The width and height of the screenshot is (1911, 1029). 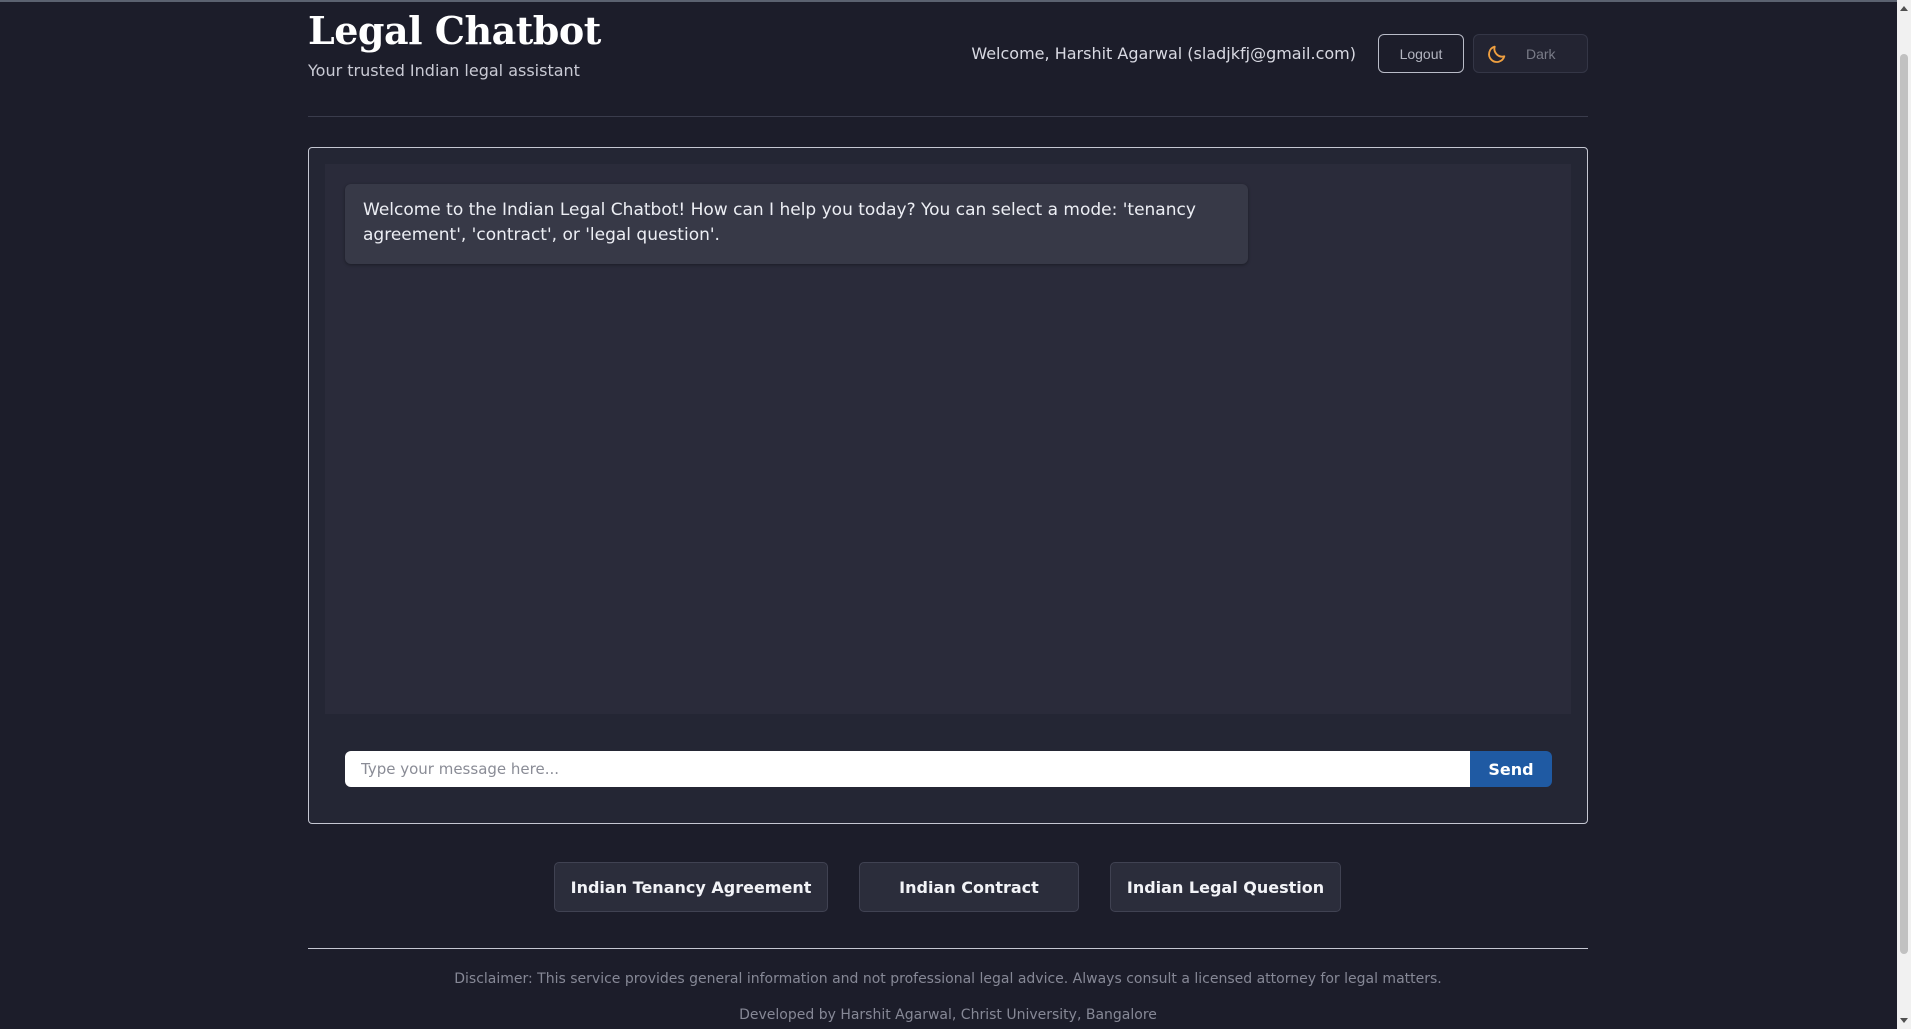 I want to click on send-button: Send, so click(x=1511, y=769).